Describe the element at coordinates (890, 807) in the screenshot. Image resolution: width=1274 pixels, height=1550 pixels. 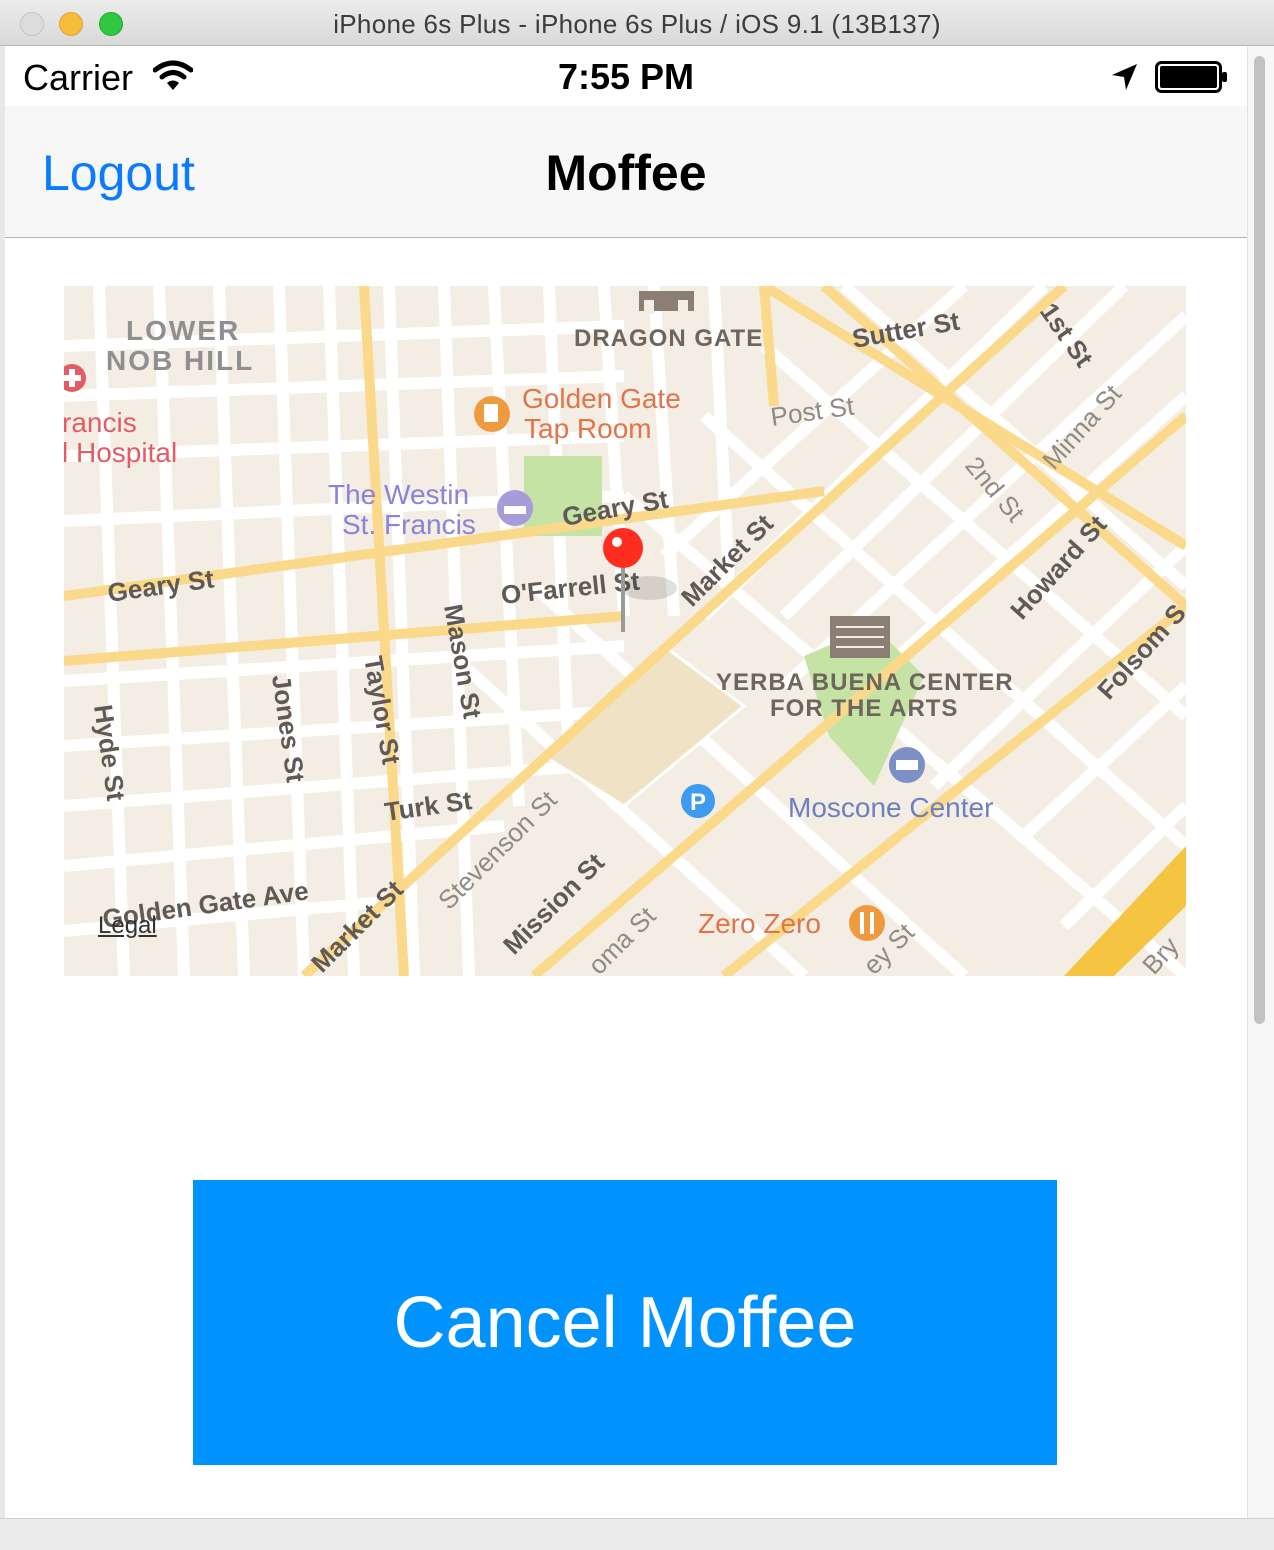
I see `moscone-label: Moscone Center` at that location.